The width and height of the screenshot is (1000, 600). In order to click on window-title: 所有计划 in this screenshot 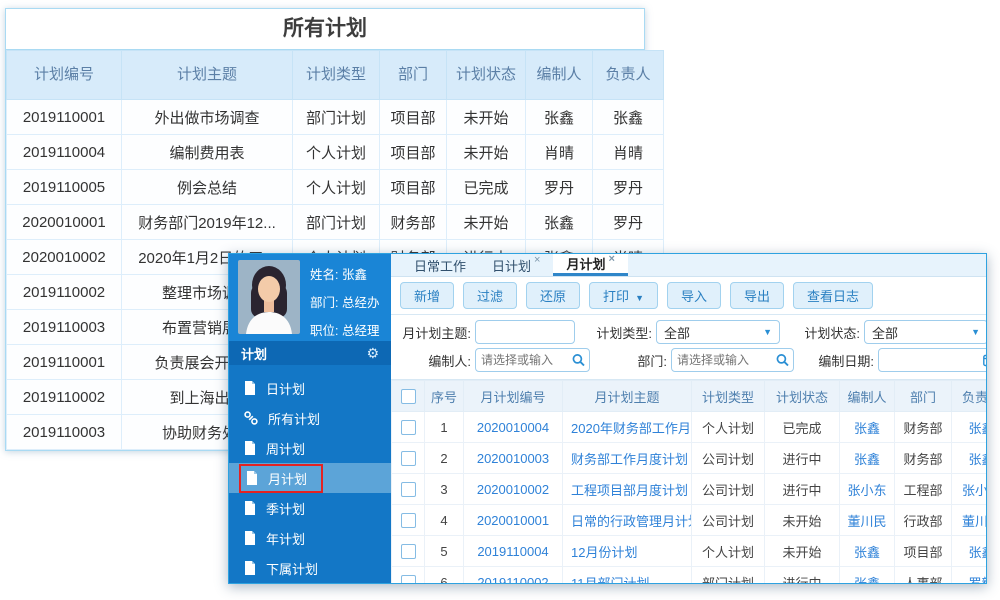, I will do `click(325, 29)`.